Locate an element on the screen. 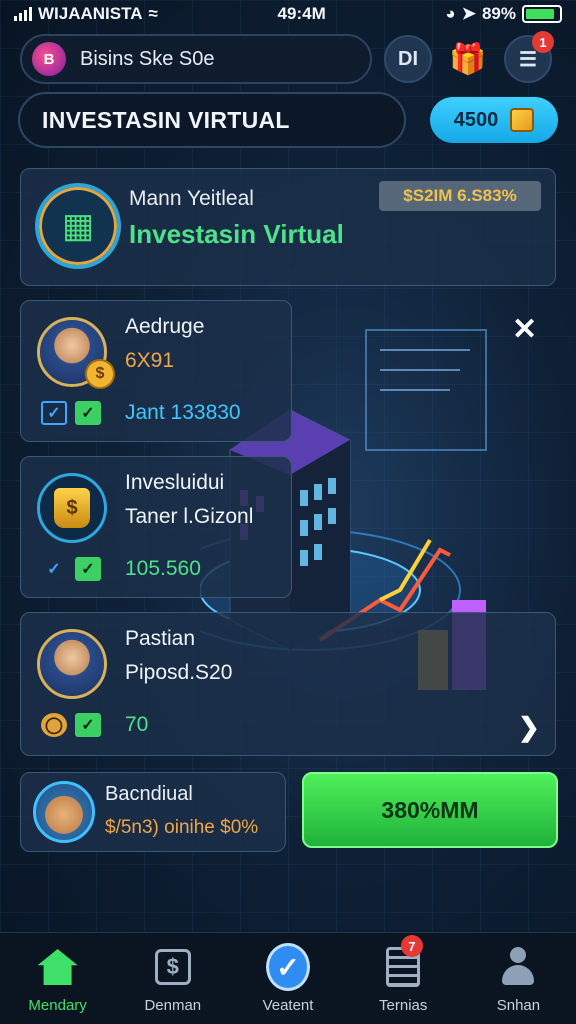 The image size is (576, 1024). notifications-button: ☰ 1 is located at coordinates (529, 57).